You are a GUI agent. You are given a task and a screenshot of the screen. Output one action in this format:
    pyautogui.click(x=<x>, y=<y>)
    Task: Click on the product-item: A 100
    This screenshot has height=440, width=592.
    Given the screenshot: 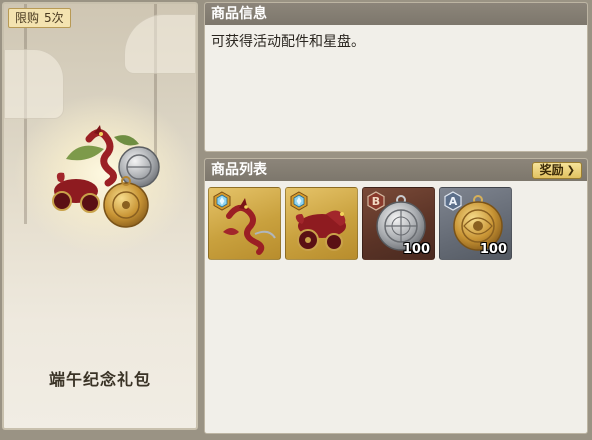 What is the action you would take?
    pyautogui.click(x=475, y=223)
    